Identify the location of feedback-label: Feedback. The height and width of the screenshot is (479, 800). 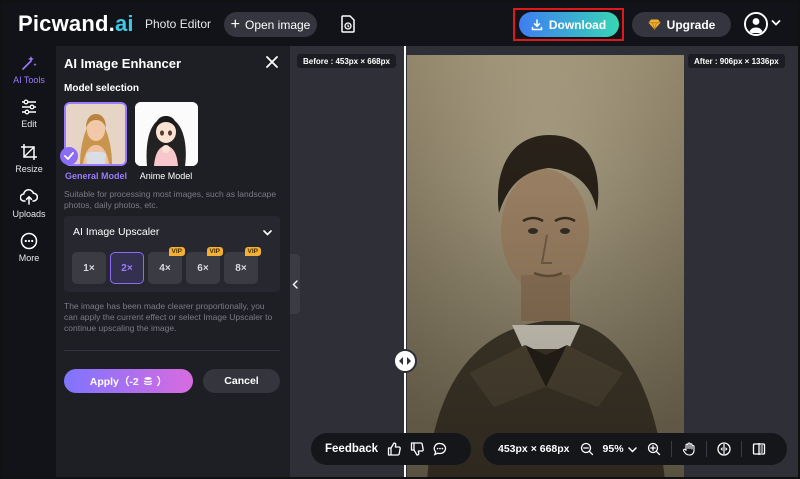
(352, 449).